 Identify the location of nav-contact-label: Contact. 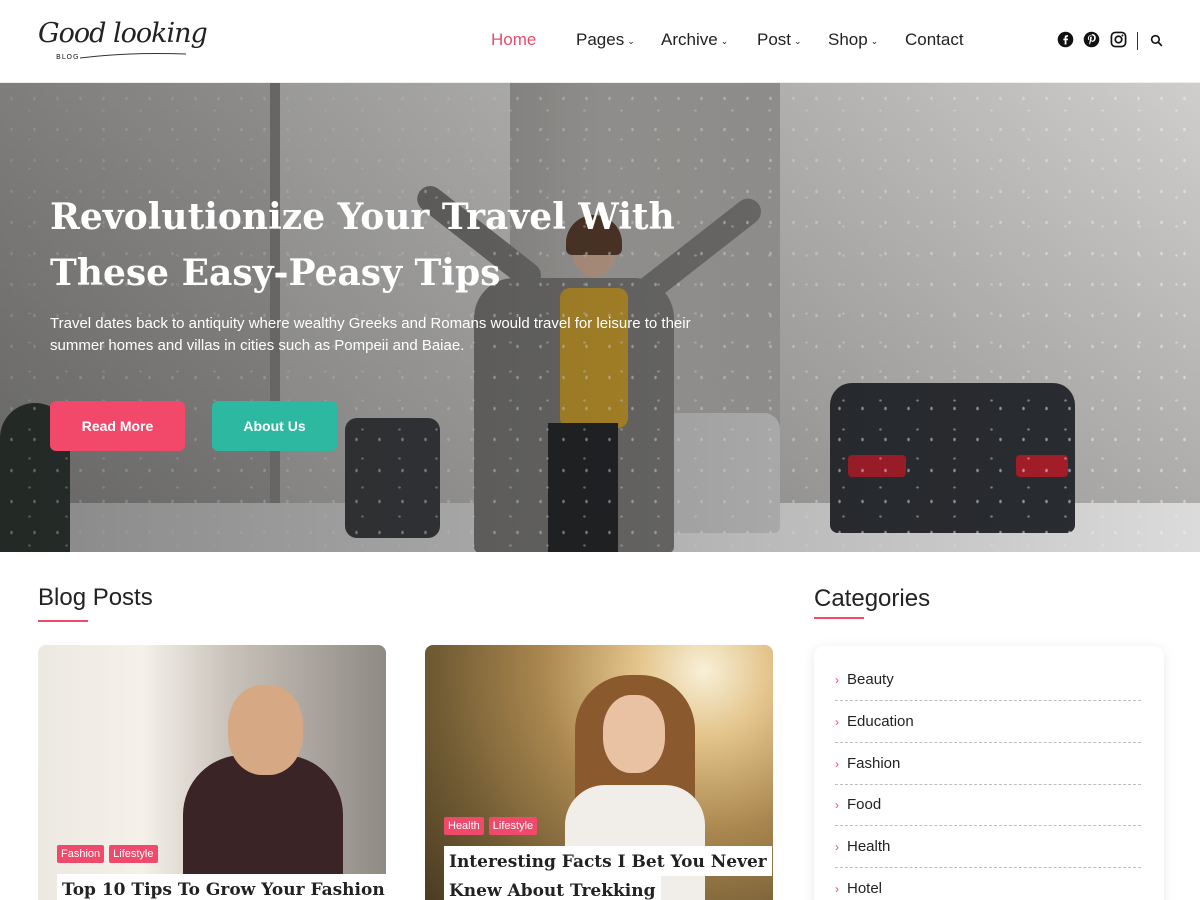
(934, 39).